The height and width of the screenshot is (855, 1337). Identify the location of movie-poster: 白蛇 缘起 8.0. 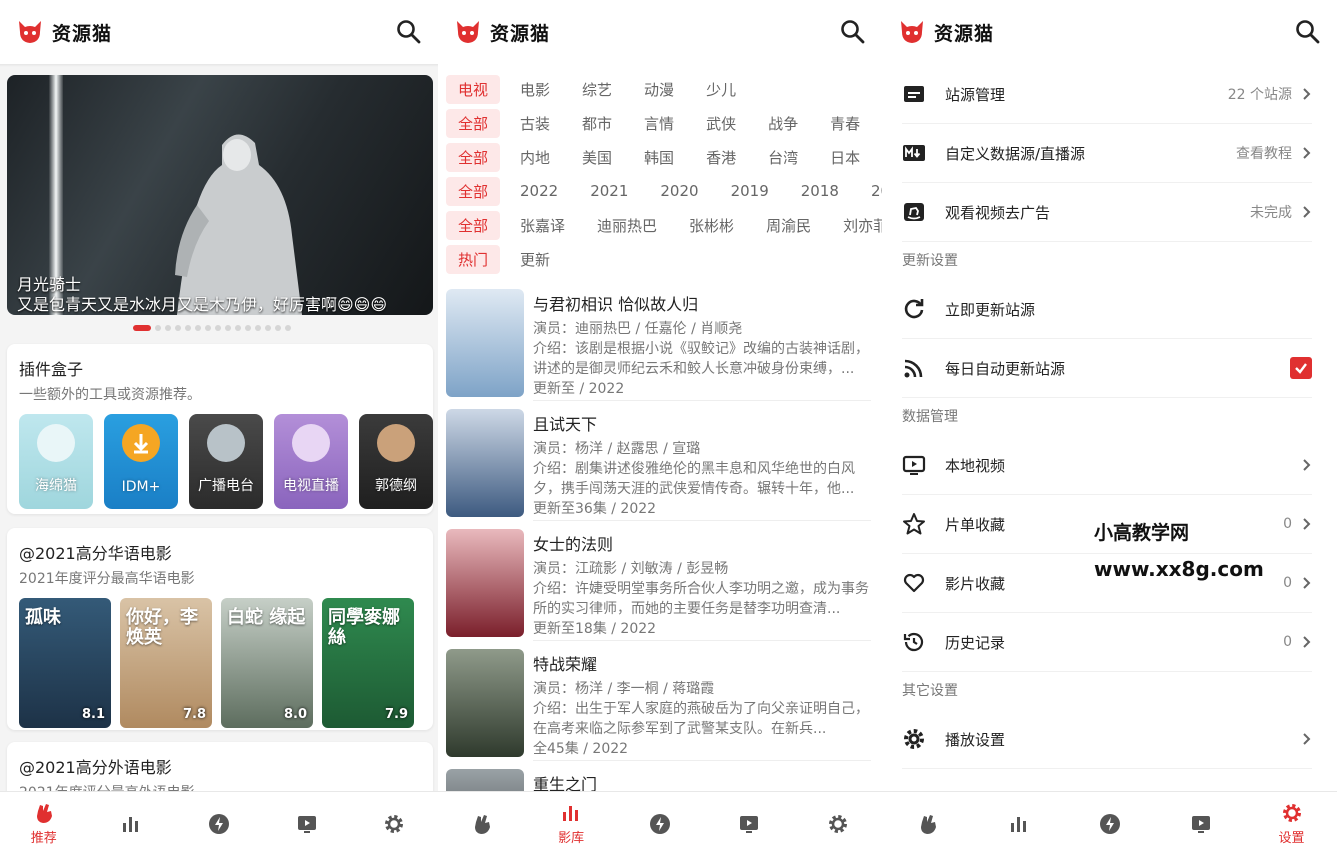
(267, 663).